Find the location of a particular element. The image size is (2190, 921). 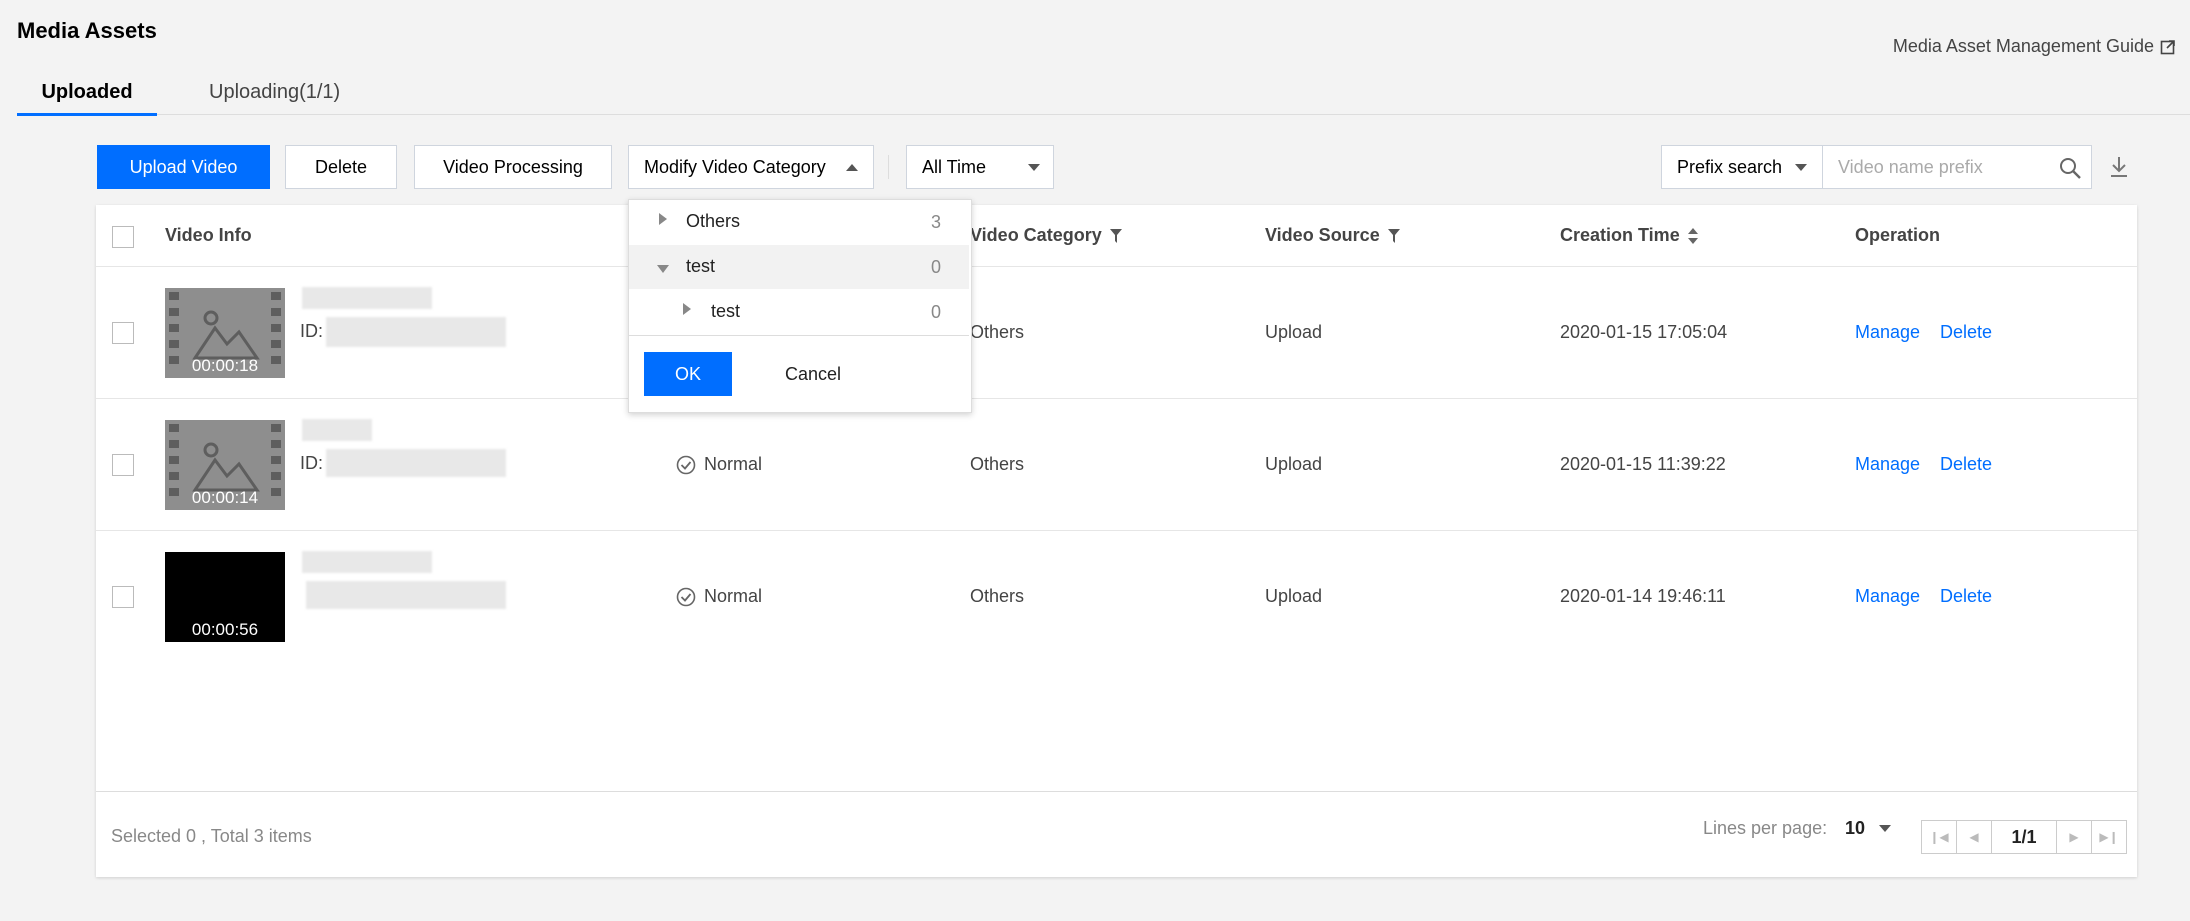

header-video-category: Video Category is located at coordinates (1046, 235).